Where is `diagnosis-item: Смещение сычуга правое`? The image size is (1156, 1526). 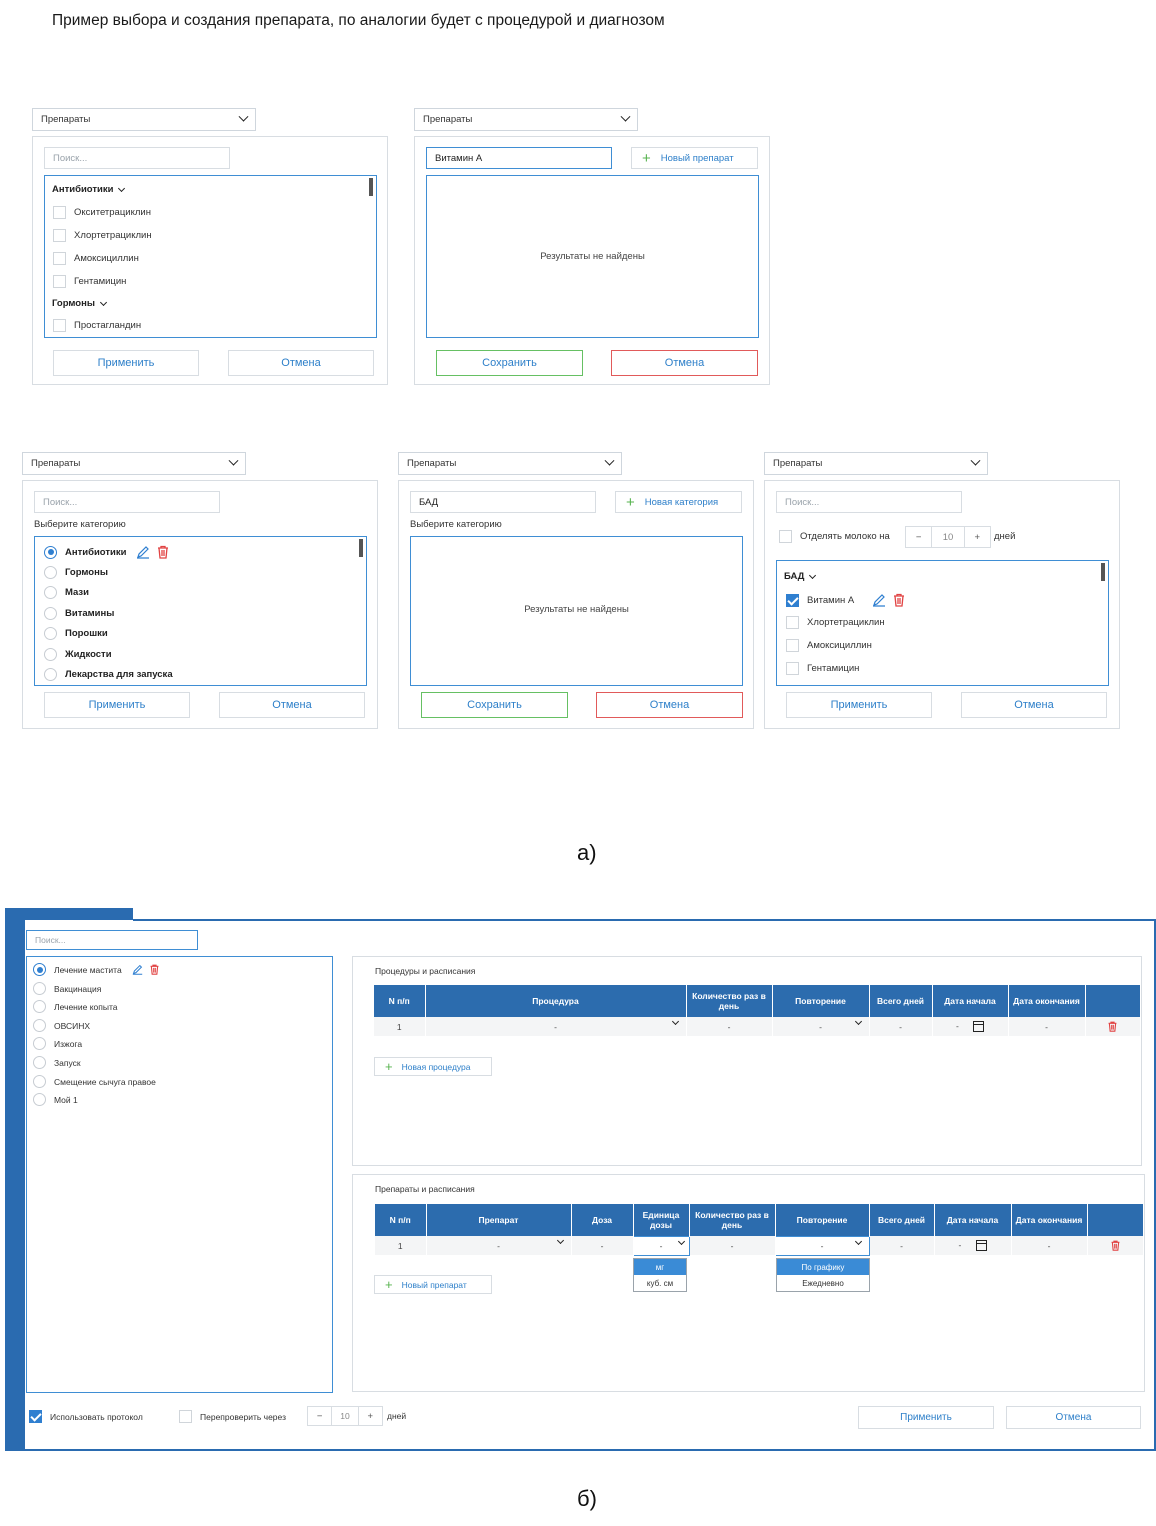
diagnosis-item: Смещение сычуга правое is located at coordinates (94, 1081).